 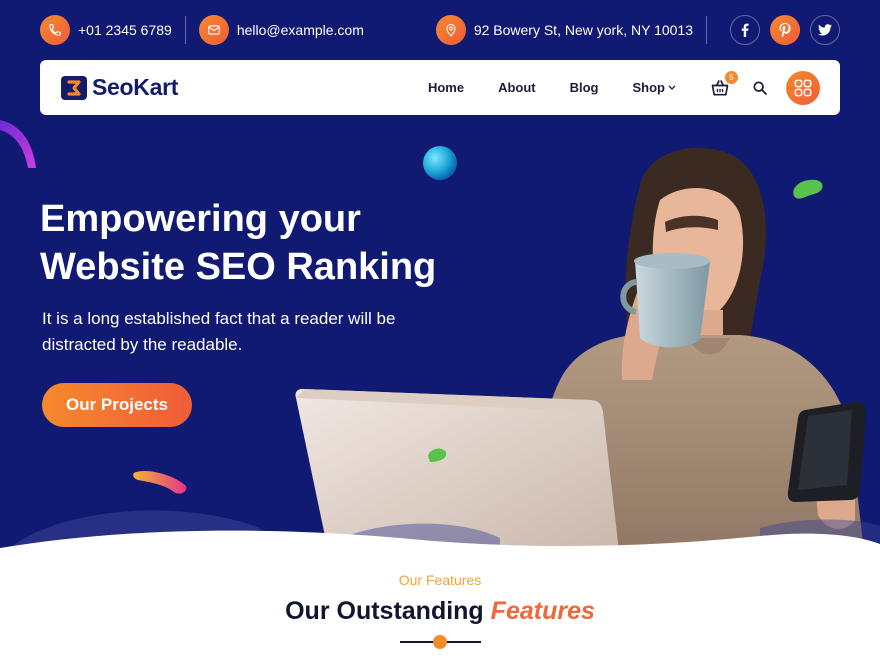 I want to click on divider-dot, so click(x=440, y=642).